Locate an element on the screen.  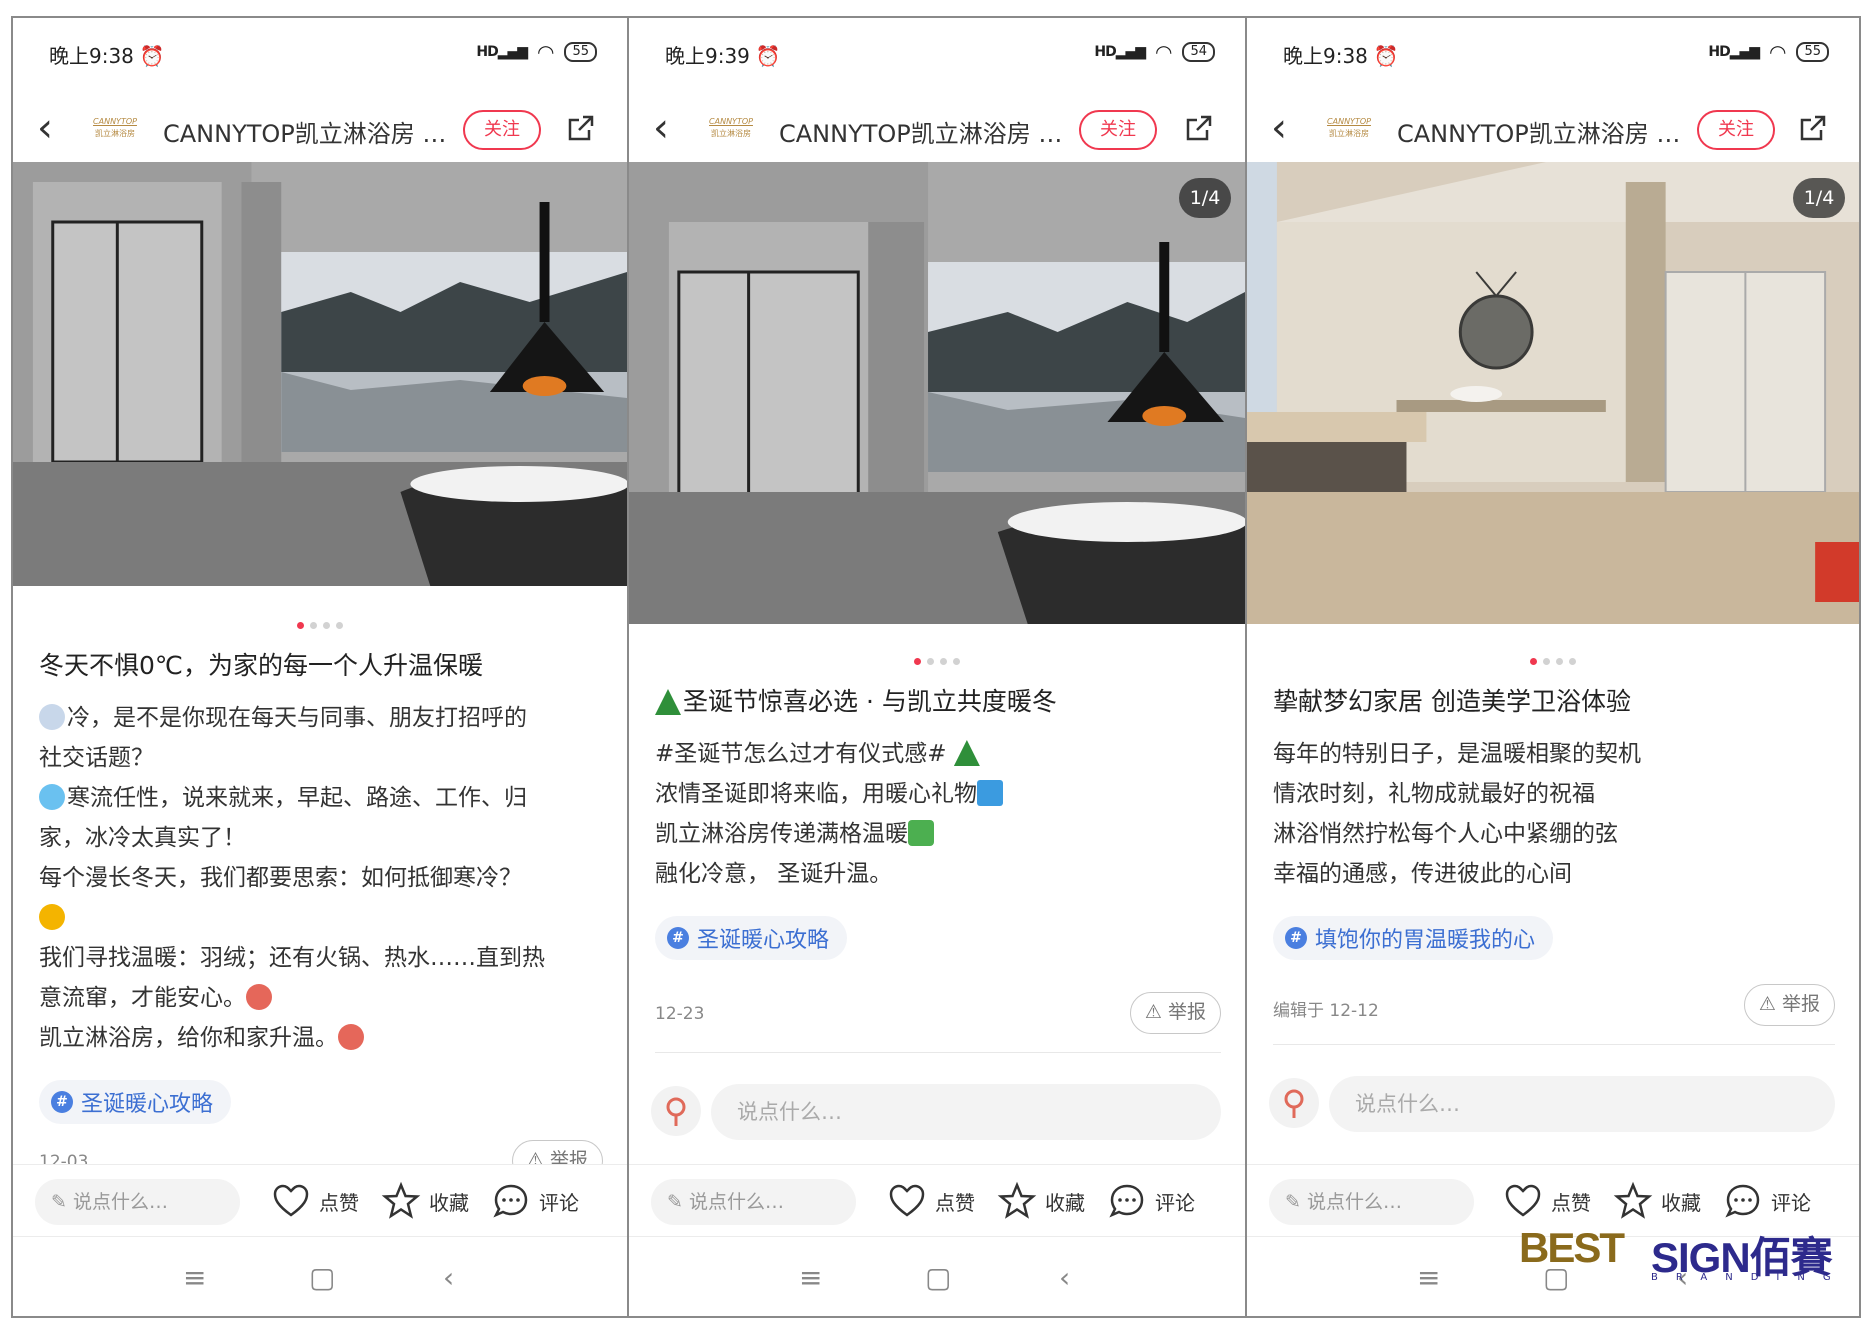
page-indicator: 1/4 is located at coordinates (1205, 198).